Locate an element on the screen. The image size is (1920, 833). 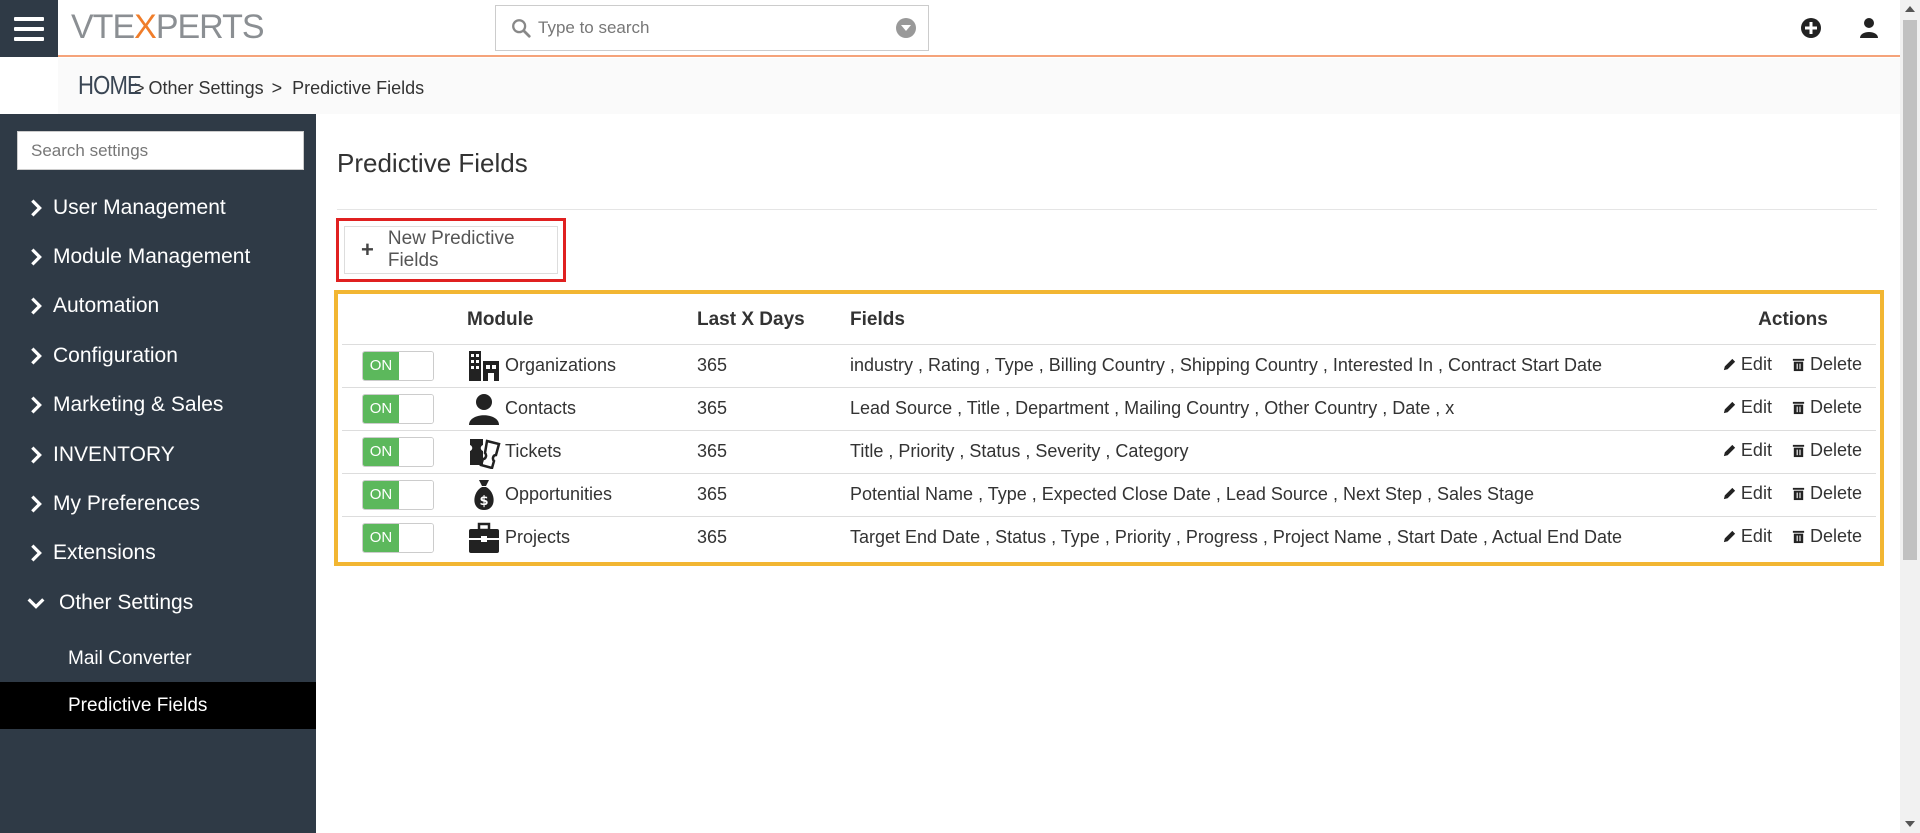
global-search is located at coordinates (712, 28).